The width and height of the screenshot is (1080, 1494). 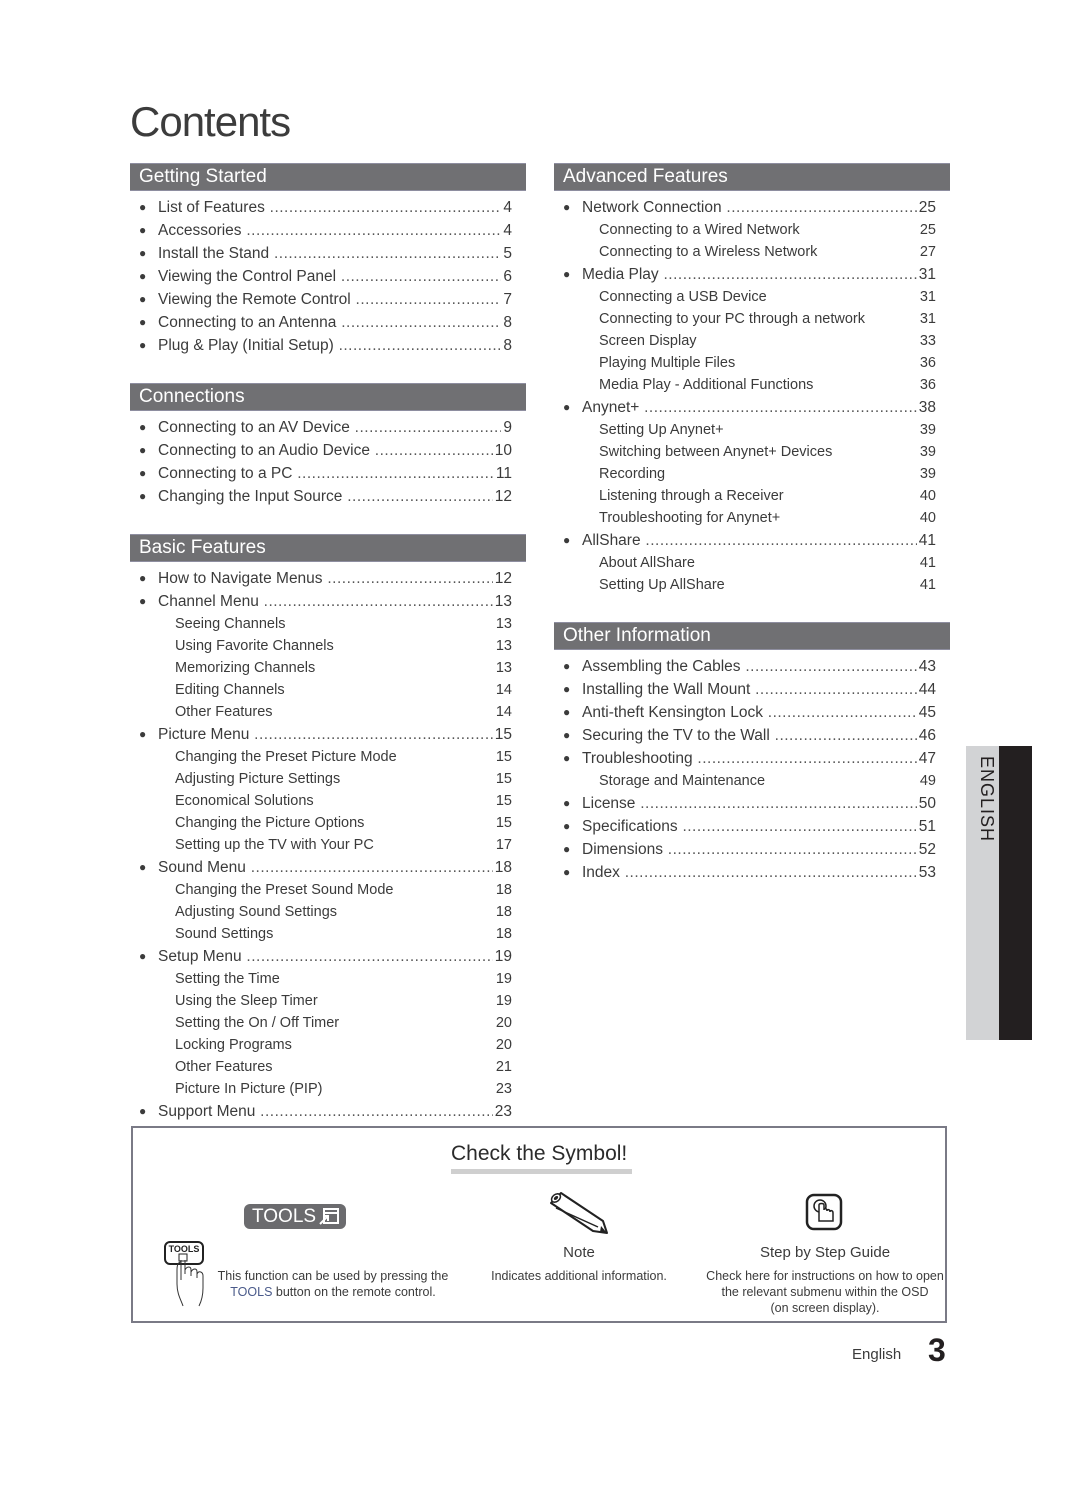 What do you see at coordinates (752, 341) in the screenshot?
I see `toc-subentry: Screen Display 33` at bounding box center [752, 341].